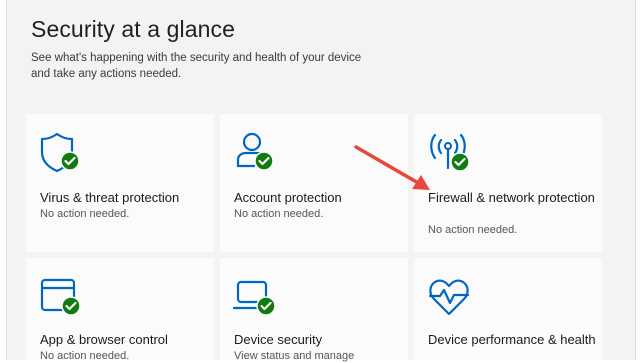  Describe the element at coordinates (61, 297) in the screenshot. I see `browser-window-check-icon` at that location.